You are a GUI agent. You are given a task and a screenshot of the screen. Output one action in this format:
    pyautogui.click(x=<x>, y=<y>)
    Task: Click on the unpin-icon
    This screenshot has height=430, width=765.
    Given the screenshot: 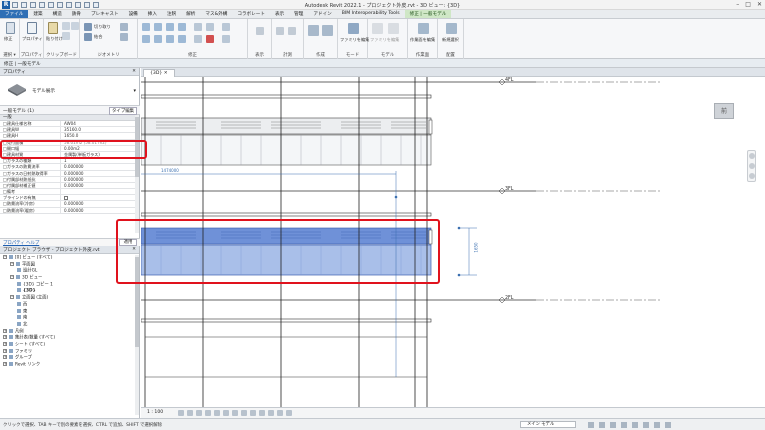 What is the action you would take?
    pyautogui.click(x=226, y=39)
    